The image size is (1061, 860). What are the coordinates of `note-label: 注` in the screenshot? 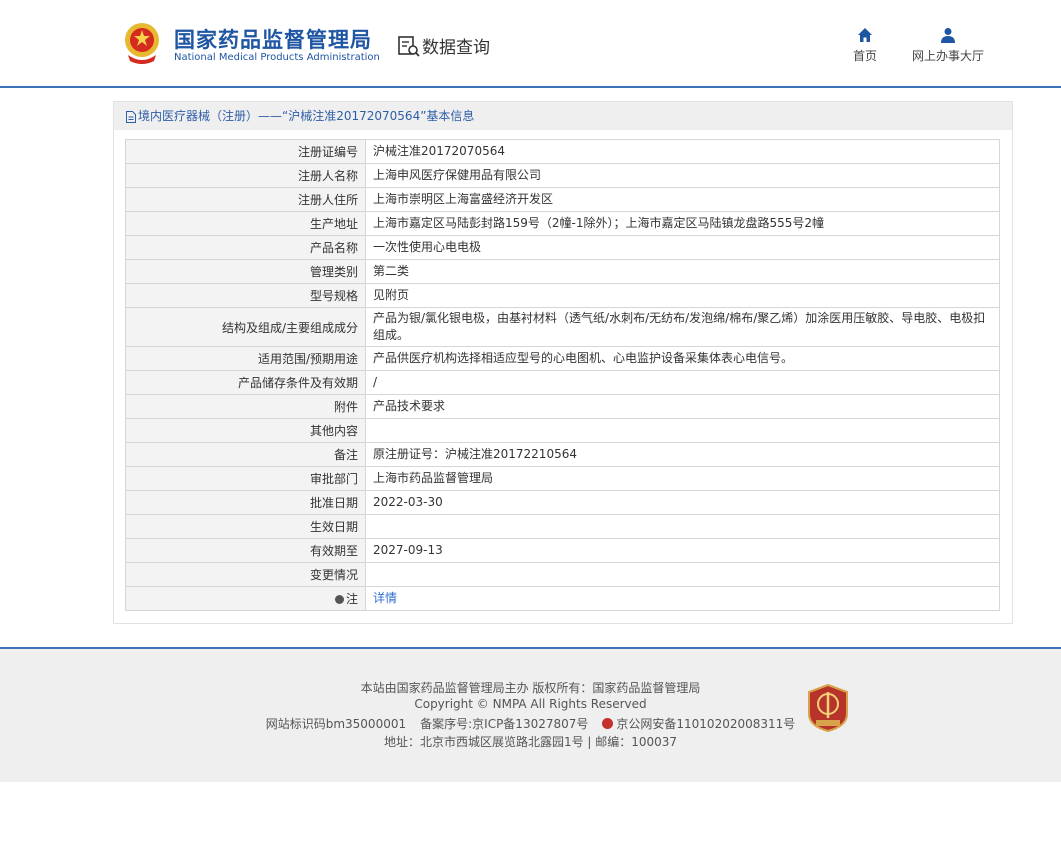 It's located at (351, 599).